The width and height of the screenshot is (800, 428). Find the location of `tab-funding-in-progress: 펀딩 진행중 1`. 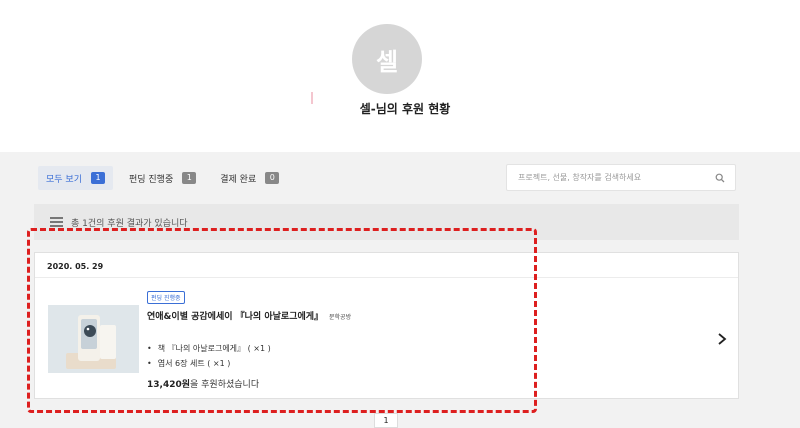

tab-funding-in-progress: 펀딩 진행중 1 is located at coordinates (162, 178).